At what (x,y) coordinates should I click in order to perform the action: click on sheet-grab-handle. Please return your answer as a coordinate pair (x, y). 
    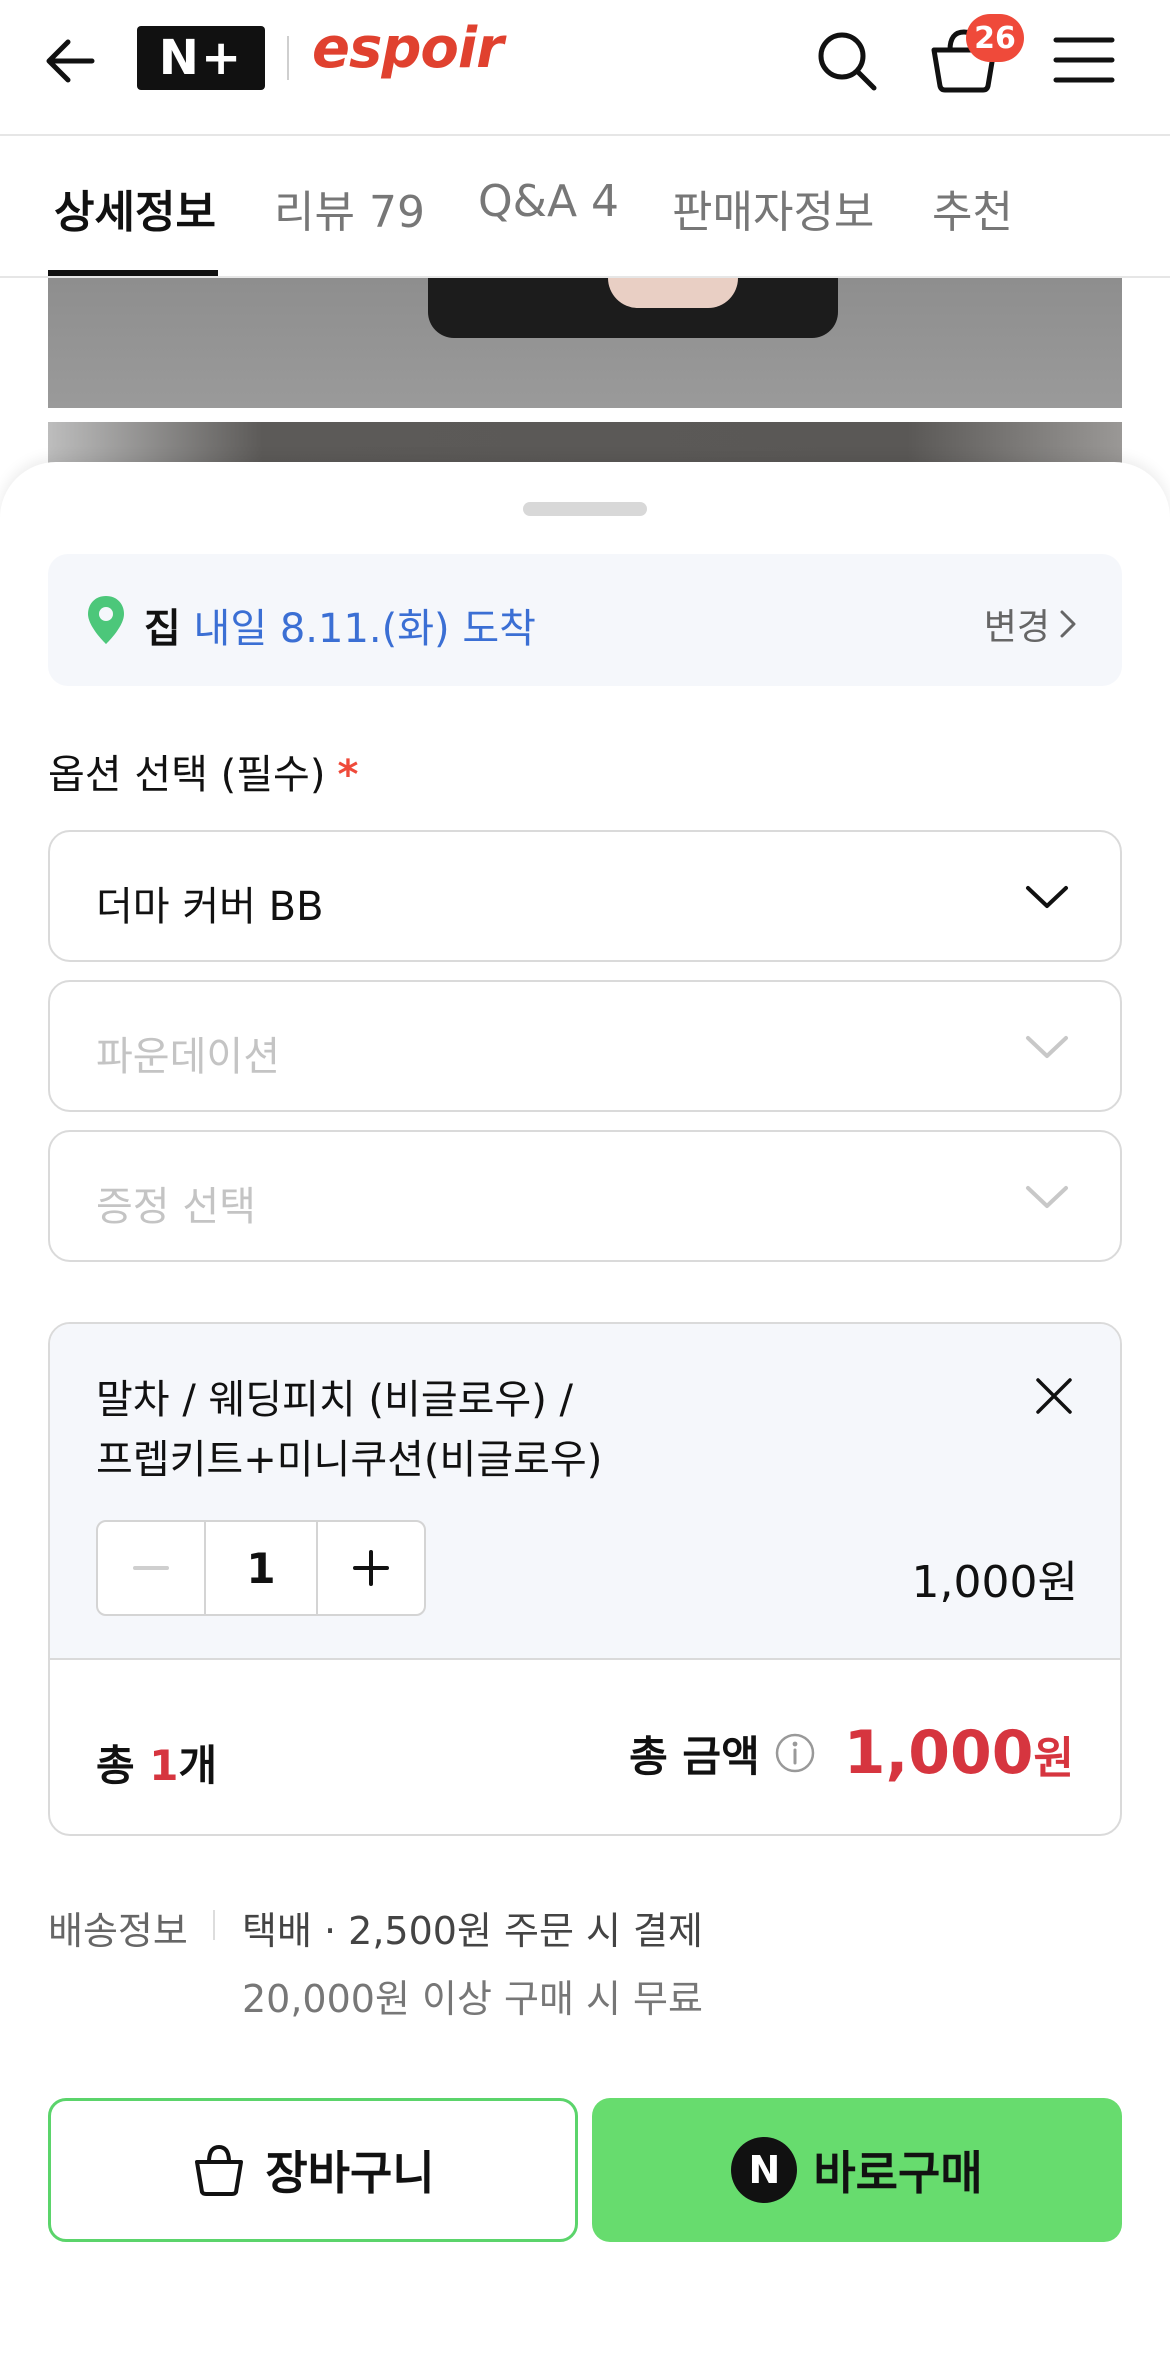
    Looking at the image, I should click on (585, 509).